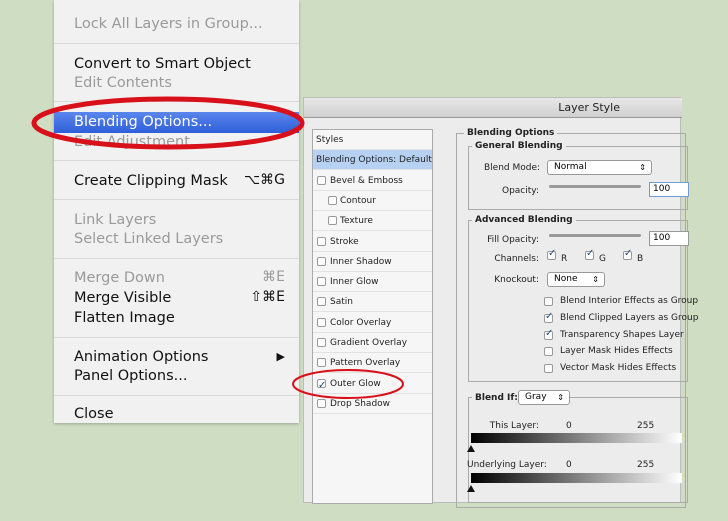 The image size is (728, 521). I want to click on highlight-ellipse-outer-glow, so click(348, 384).